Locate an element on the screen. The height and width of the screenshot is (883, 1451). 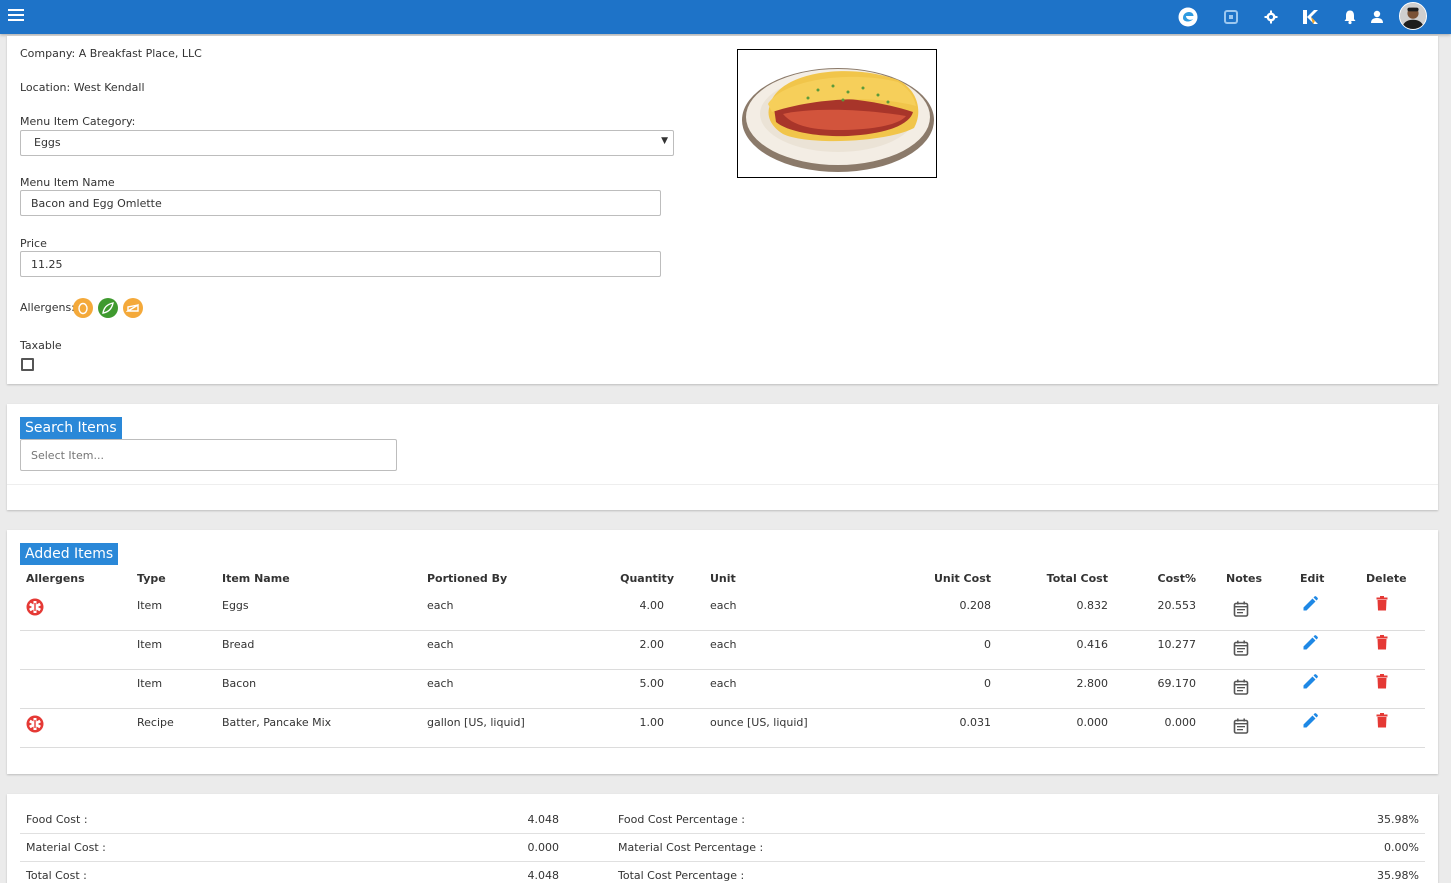
top-bar is located at coordinates (725, 17).